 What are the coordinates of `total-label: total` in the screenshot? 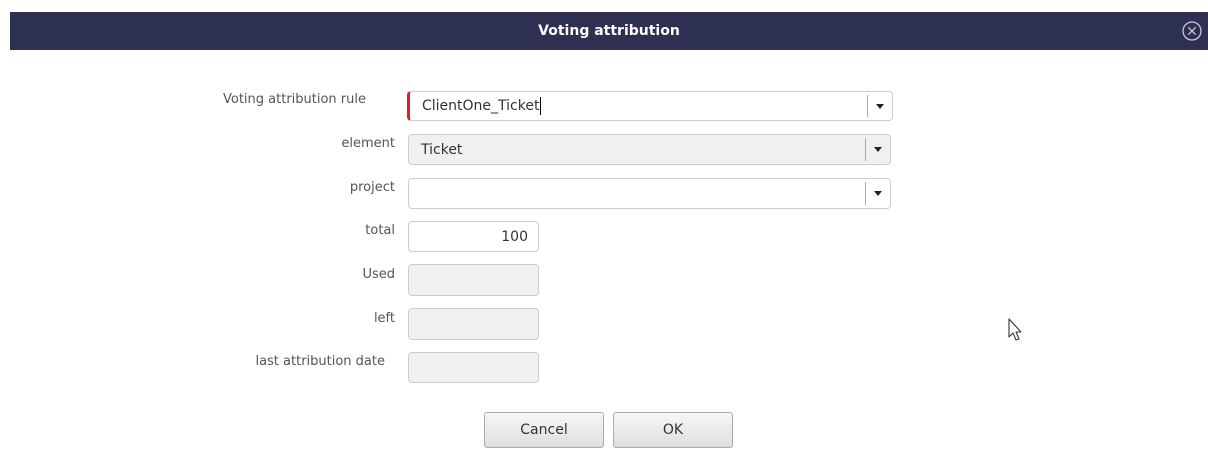 It's located at (380, 230).